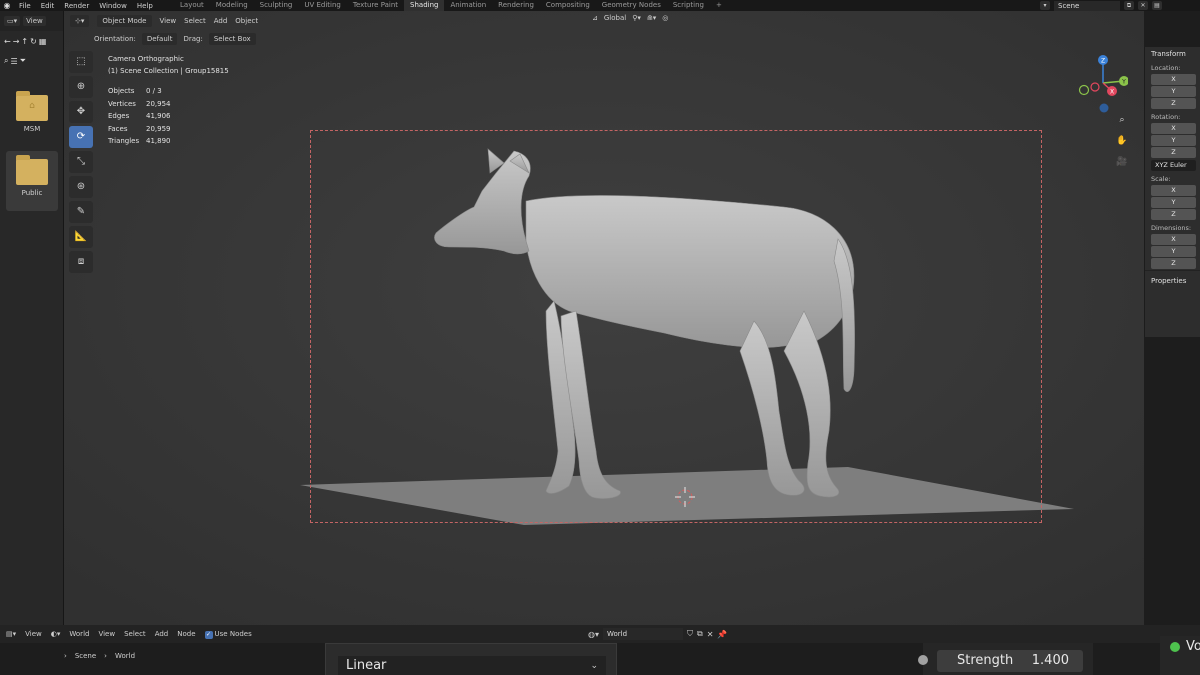 The image size is (1200, 675). What do you see at coordinates (11, 634) in the screenshot?
I see `editor-type-icon: ▤▾` at bounding box center [11, 634].